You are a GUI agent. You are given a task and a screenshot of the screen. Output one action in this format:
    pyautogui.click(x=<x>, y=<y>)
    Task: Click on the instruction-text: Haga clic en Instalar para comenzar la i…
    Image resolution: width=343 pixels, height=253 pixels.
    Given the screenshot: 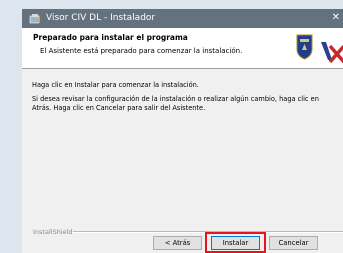 What is the action you would take?
    pyautogui.click(x=115, y=85)
    